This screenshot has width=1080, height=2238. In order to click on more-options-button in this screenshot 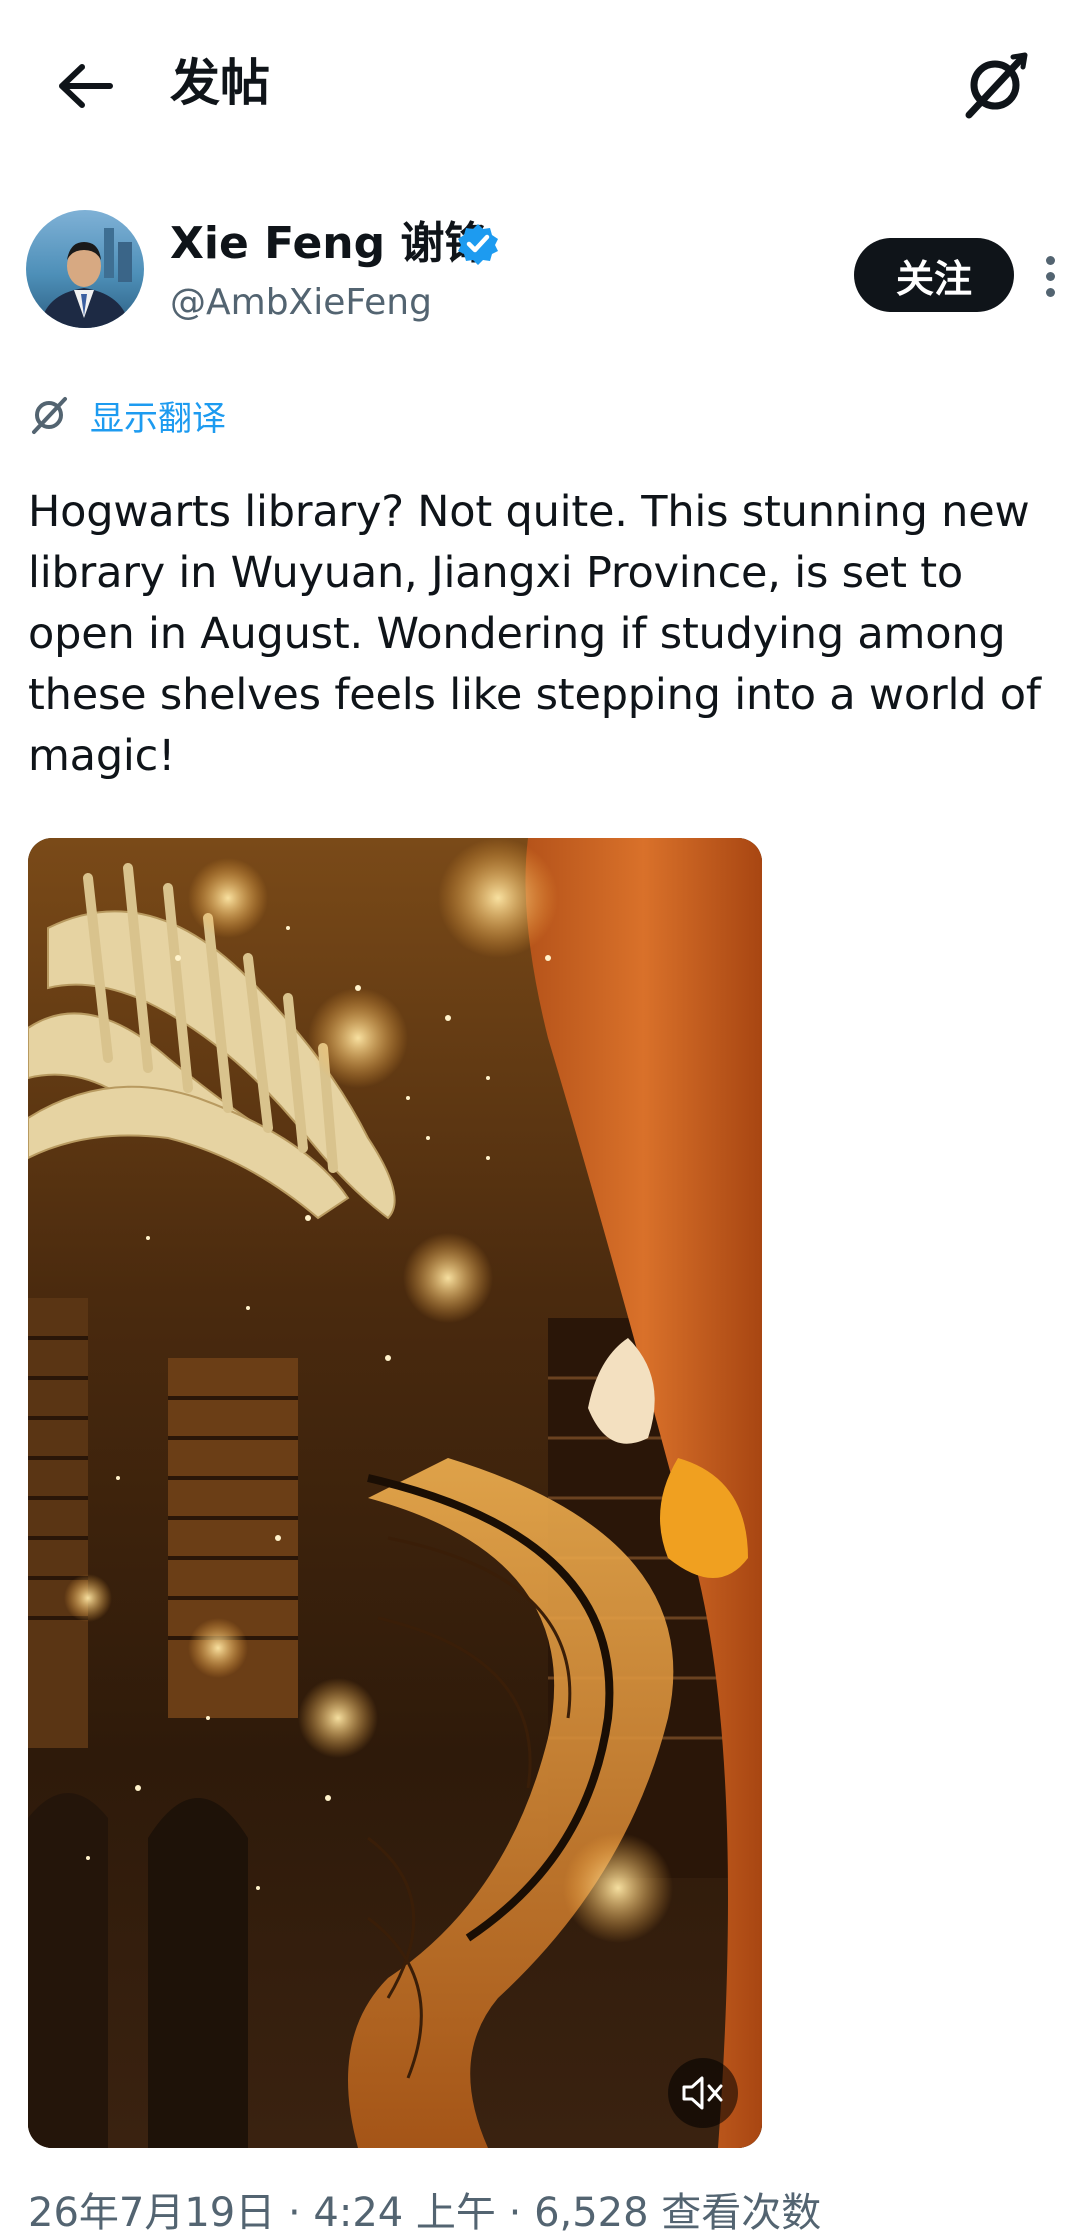, I will do `click(1050, 276)`.